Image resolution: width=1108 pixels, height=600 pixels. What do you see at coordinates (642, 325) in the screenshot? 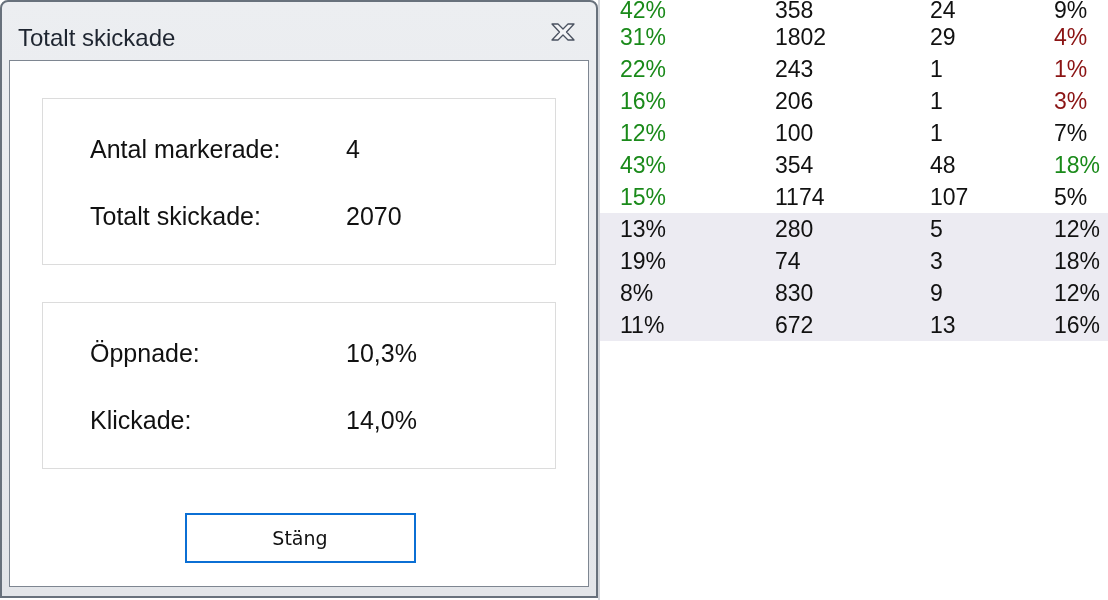
I see `table-cell: 11%` at bounding box center [642, 325].